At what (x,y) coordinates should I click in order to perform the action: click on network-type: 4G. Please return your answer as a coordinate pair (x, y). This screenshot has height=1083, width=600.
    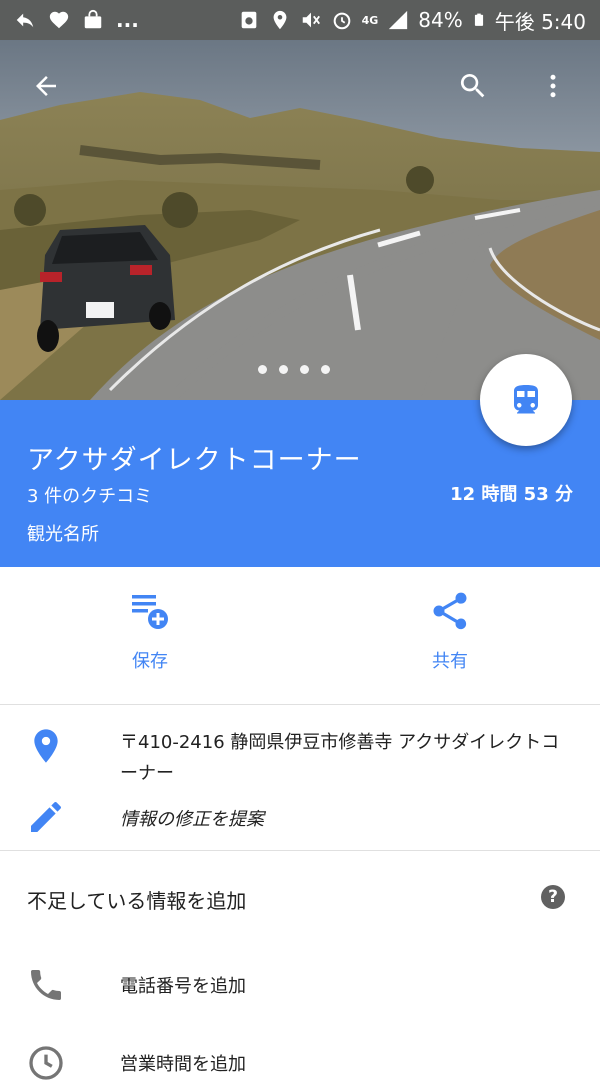
    Looking at the image, I should click on (370, 20).